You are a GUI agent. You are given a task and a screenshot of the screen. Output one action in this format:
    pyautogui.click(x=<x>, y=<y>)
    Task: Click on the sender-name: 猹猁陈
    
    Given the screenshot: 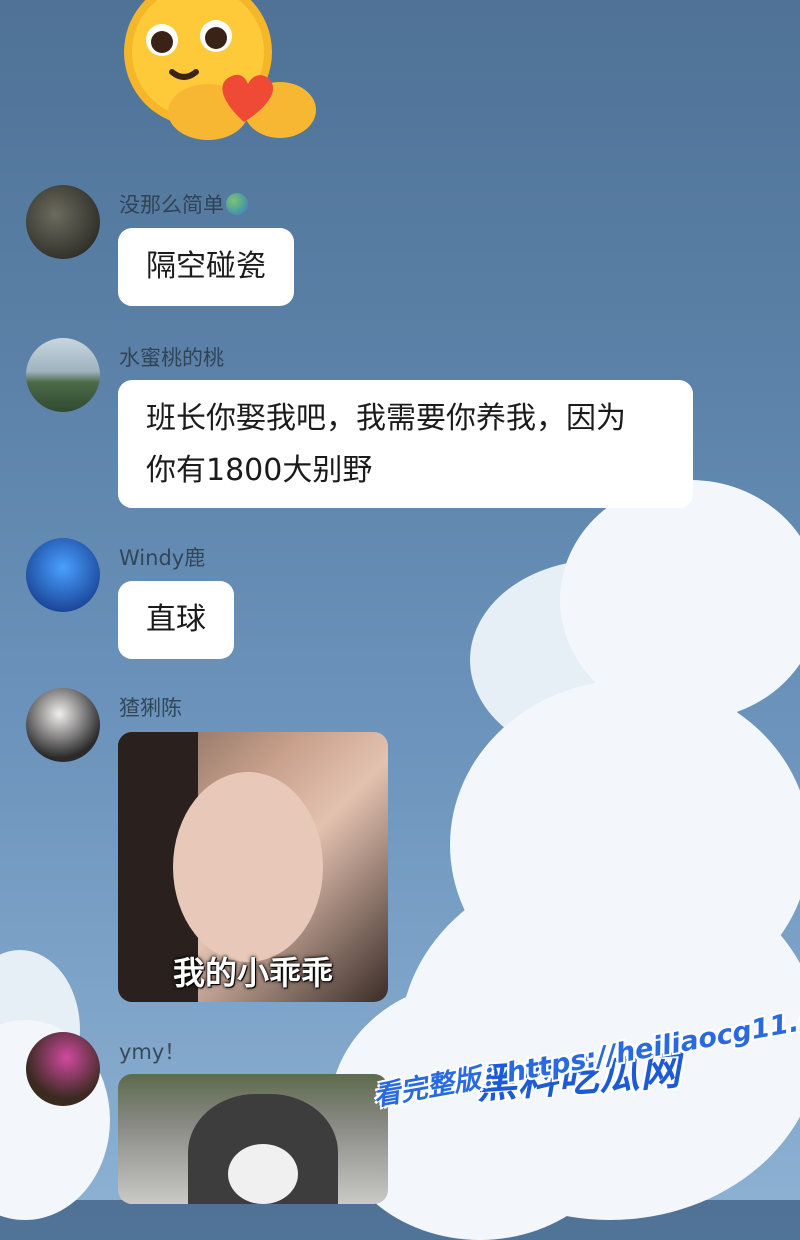 What is the action you would take?
    pyautogui.click(x=150, y=708)
    